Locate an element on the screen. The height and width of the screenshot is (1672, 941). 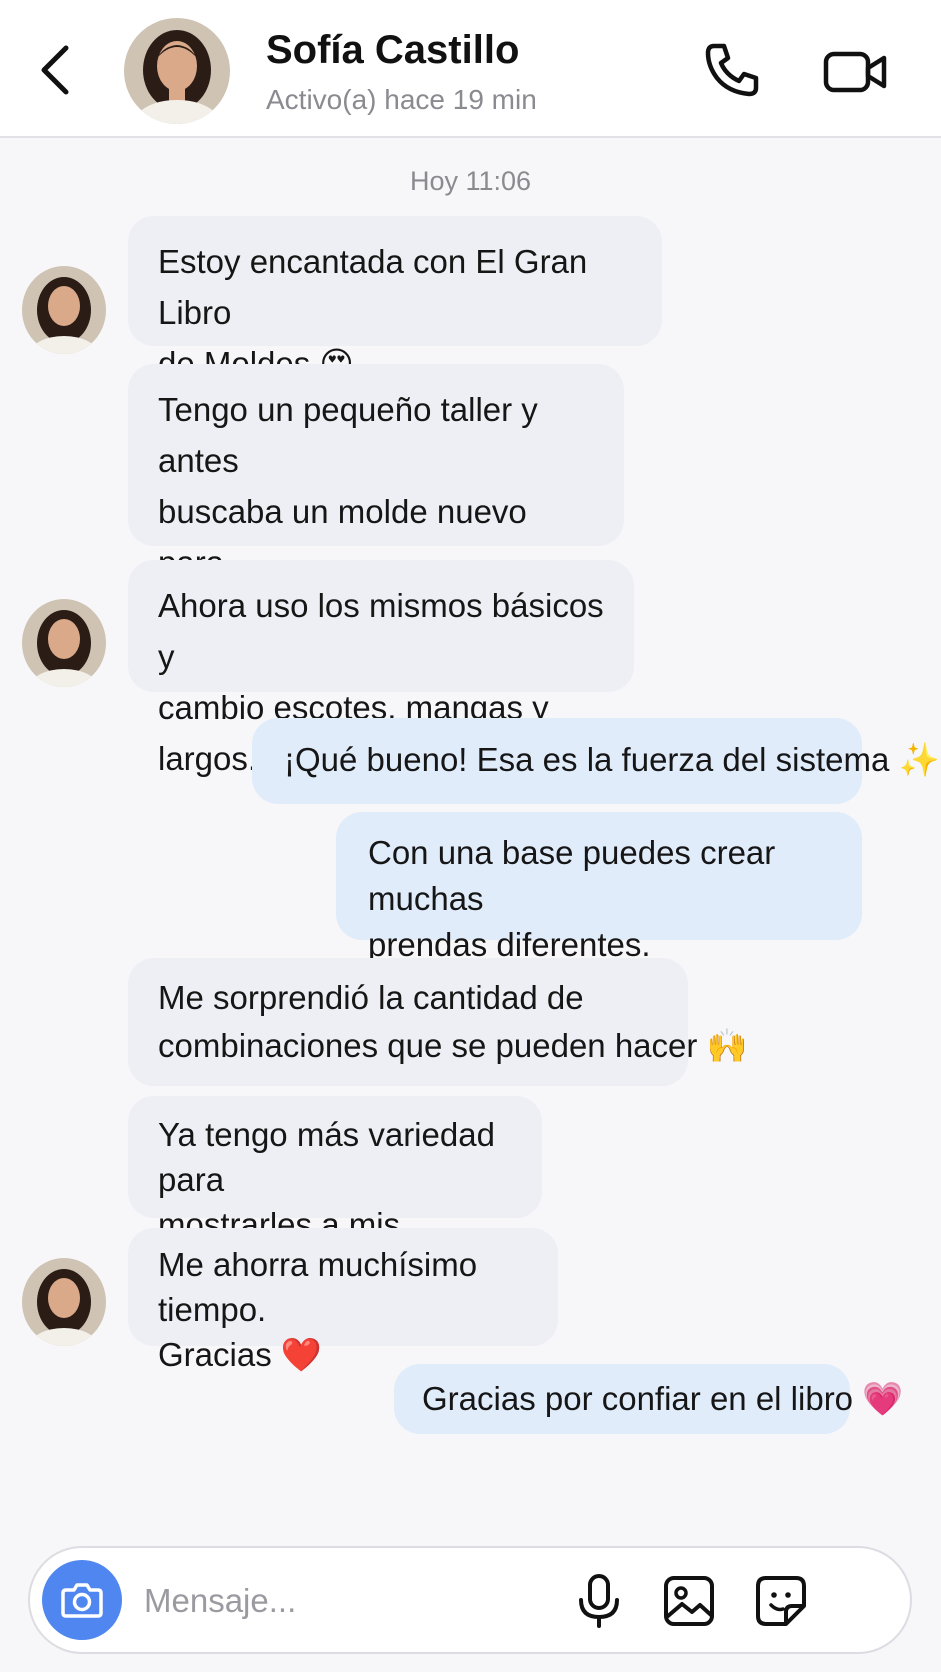
sticker-icon is located at coordinates (781, 1601).